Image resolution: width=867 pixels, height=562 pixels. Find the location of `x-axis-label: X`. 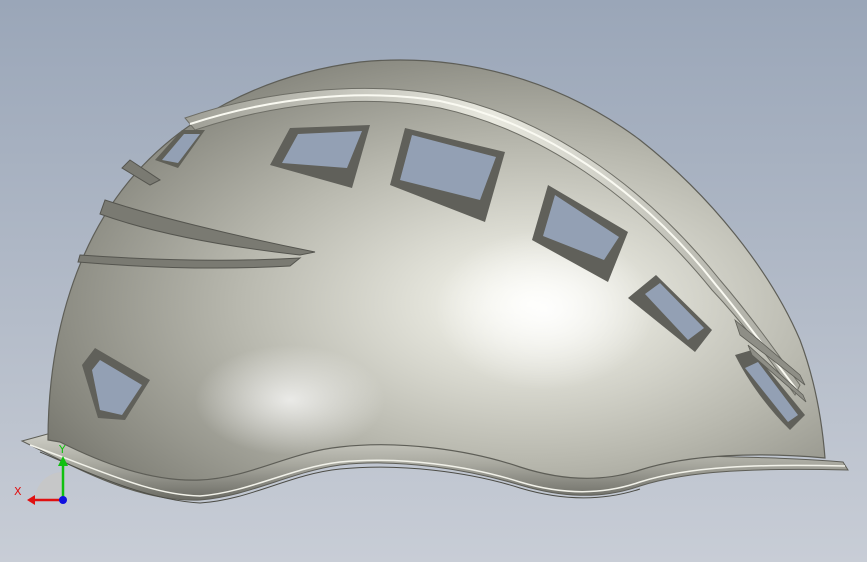

x-axis-label: X is located at coordinates (18, 491).